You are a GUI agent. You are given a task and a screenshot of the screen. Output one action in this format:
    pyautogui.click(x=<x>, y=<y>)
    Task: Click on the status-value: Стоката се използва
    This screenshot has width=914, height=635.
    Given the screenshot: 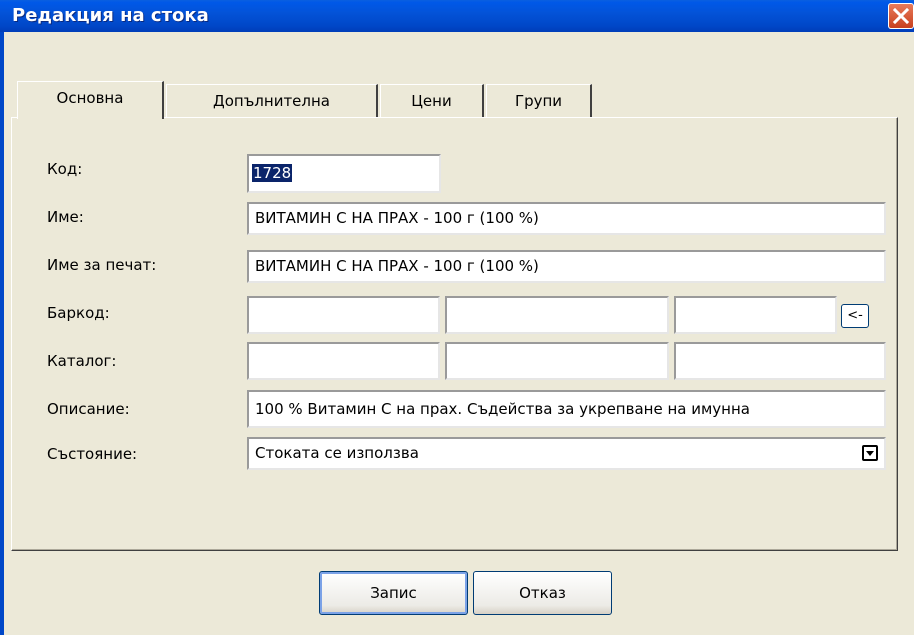 What is the action you would take?
    pyautogui.click(x=337, y=453)
    